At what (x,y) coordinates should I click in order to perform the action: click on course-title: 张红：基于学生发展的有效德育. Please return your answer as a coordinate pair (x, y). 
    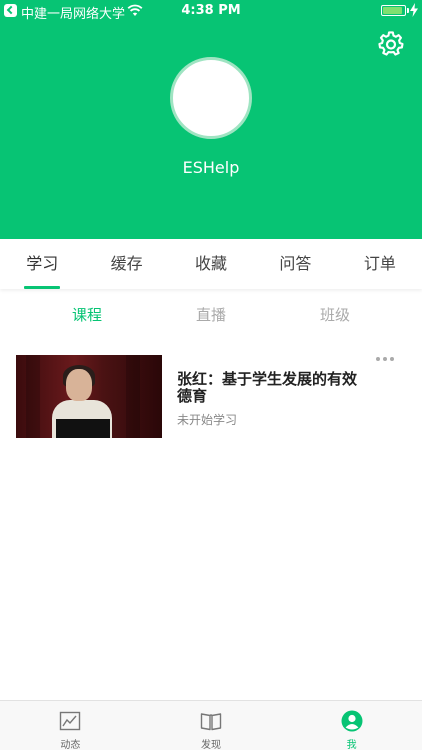
    Looking at the image, I should click on (272, 388).